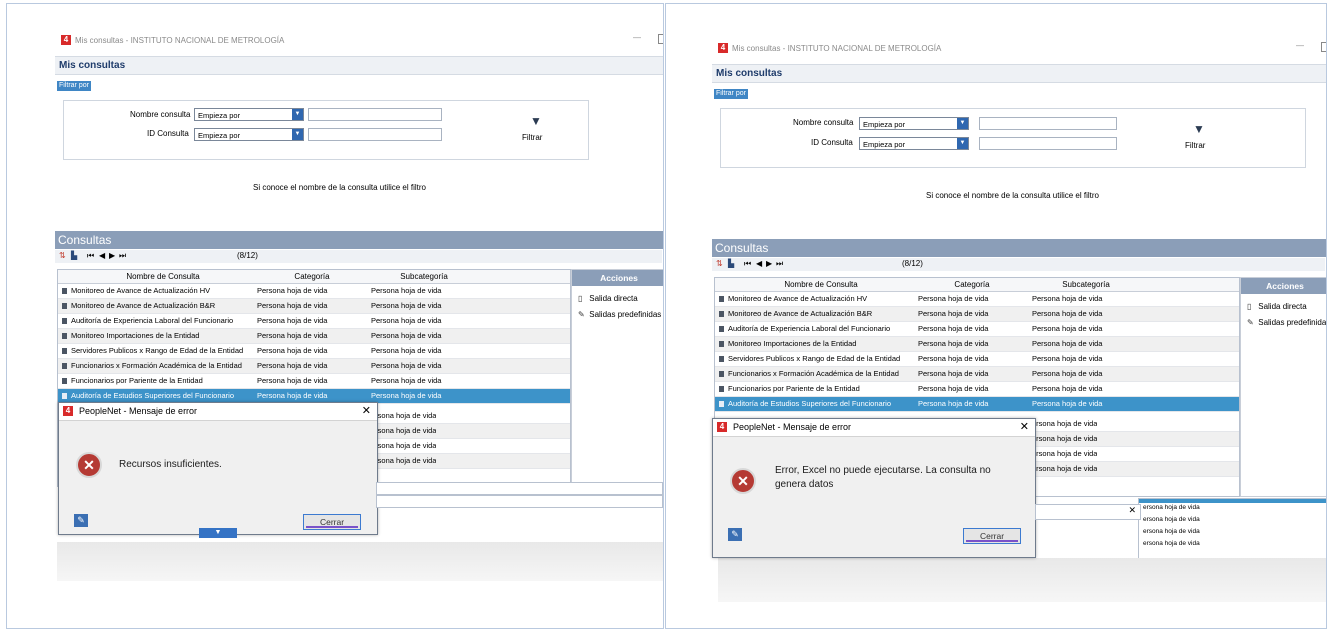 The height and width of the screenshot is (631, 1330). What do you see at coordinates (1249, 306) in the screenshot?
I see `document-icon: ▯` at bounding box center [1249, 306].